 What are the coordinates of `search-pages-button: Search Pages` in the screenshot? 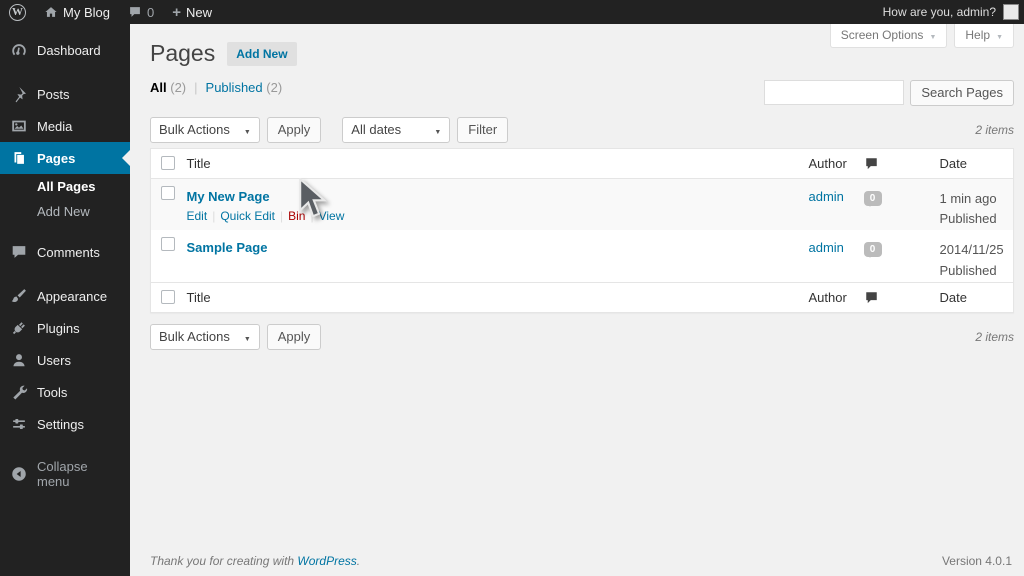 It's located at (962, 92).